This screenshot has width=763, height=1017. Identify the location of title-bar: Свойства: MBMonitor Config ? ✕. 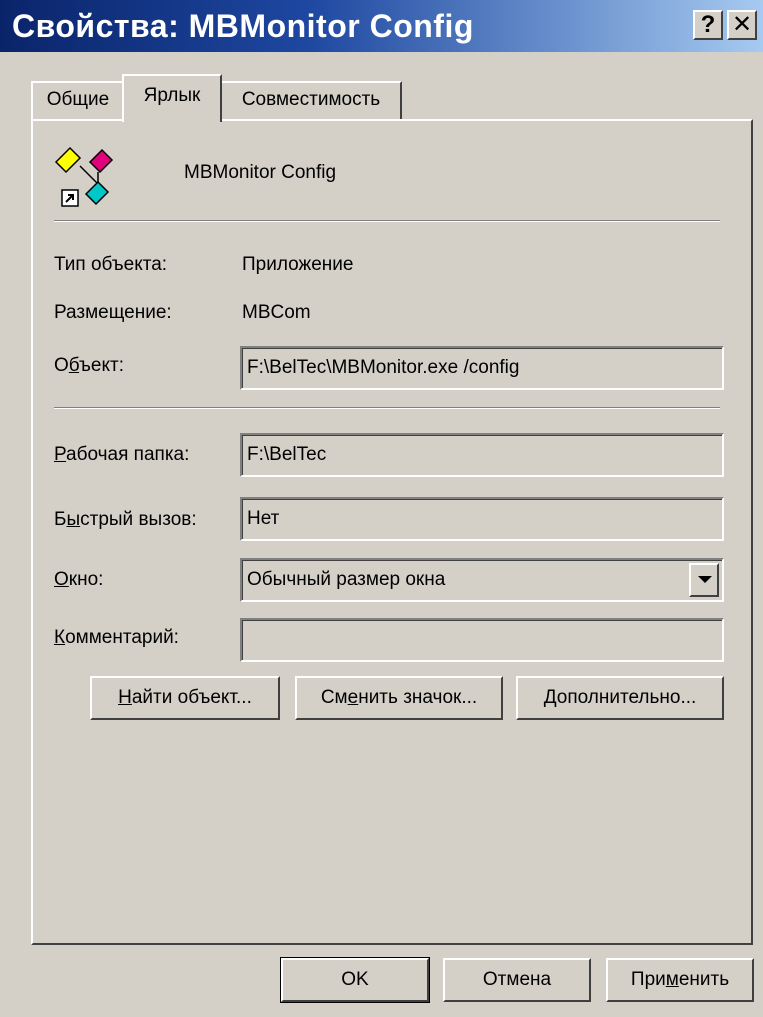
(381, 26).